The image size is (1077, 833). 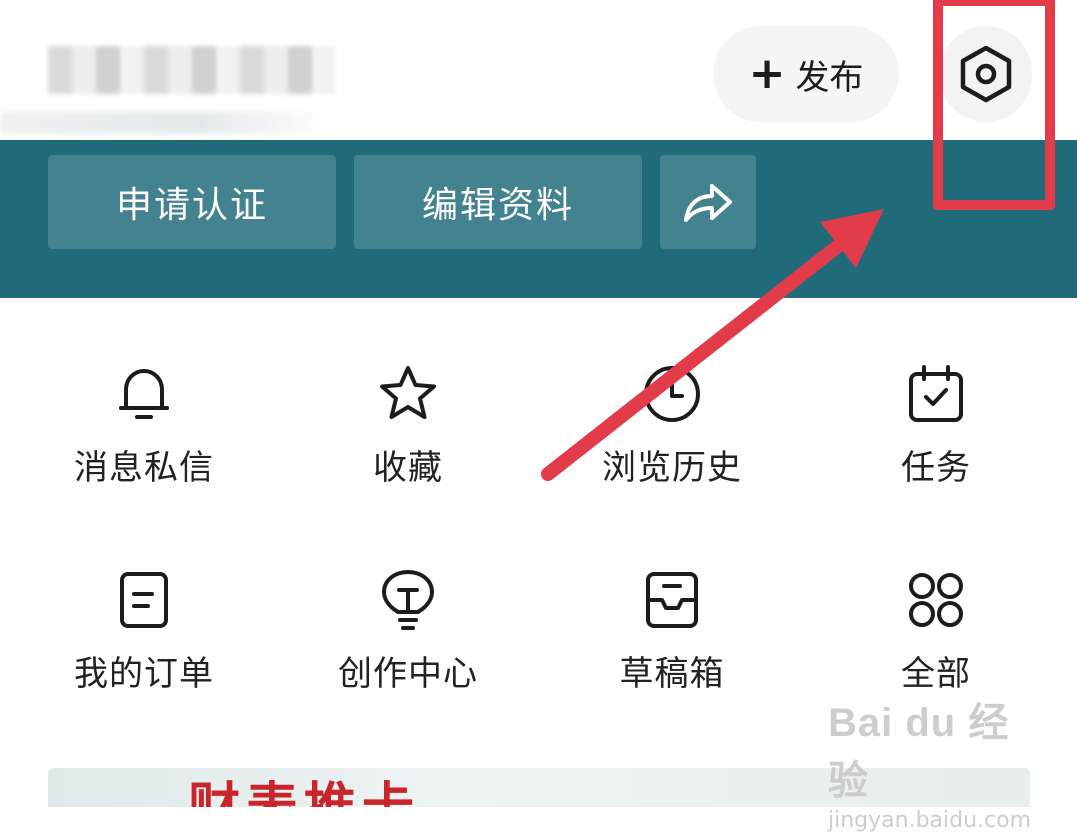 What do you see at coordinates (539, 787) in the screenshot?
I see `promo-banner-card: 财表推卡` at bounding box center [539, 787].